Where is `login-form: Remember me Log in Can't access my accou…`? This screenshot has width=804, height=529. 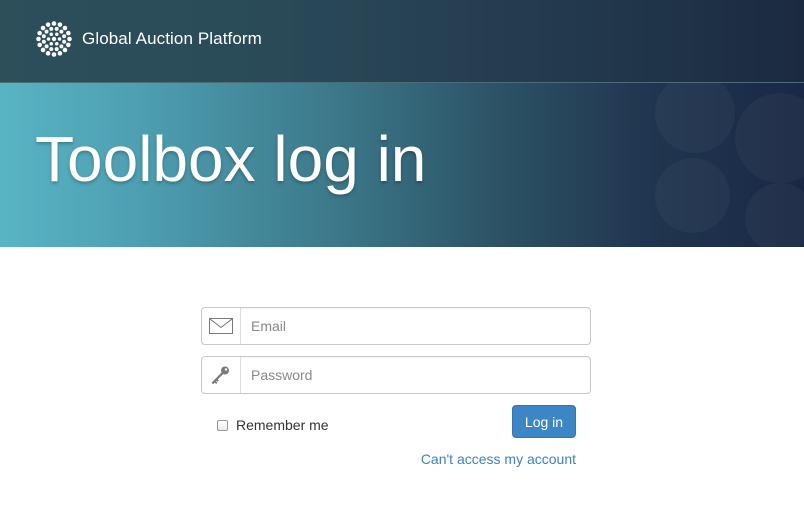 login-form: Remember me Log in Can't access my accou… is located at coordinates (396, 387).